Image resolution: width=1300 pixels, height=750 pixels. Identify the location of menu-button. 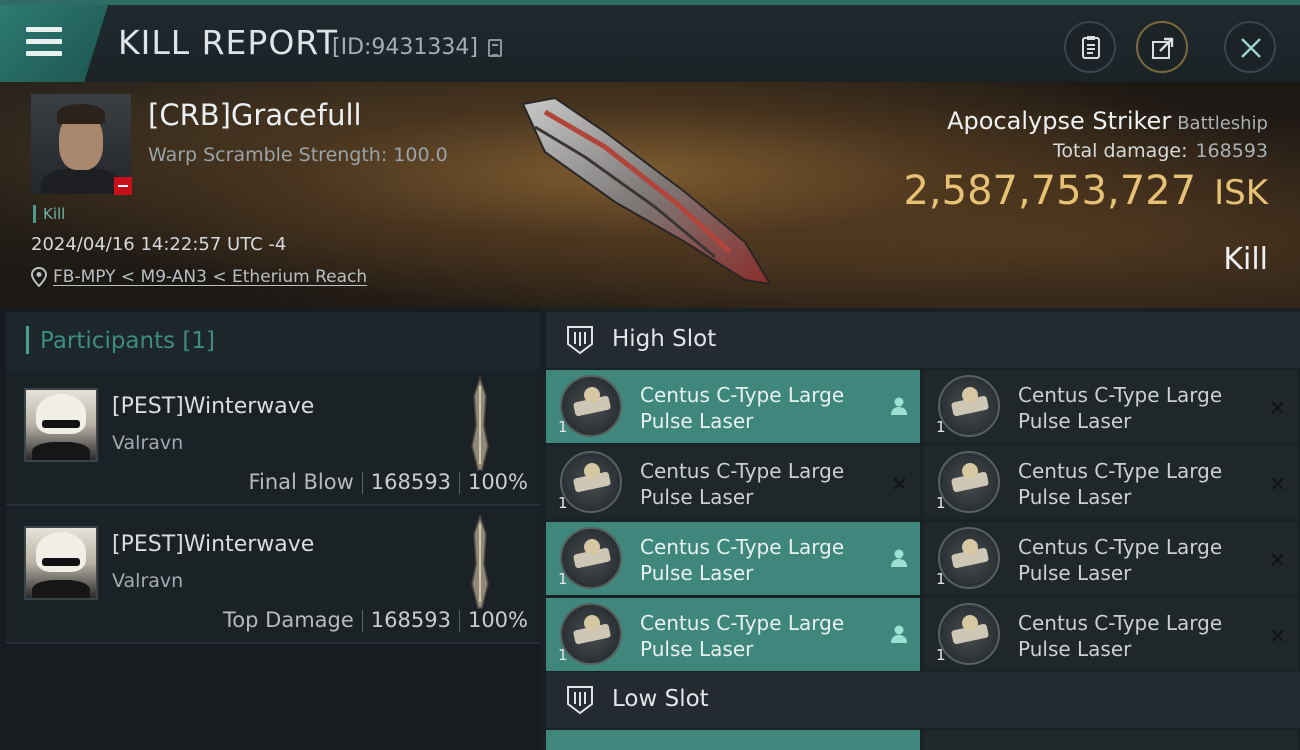
(54, 43).